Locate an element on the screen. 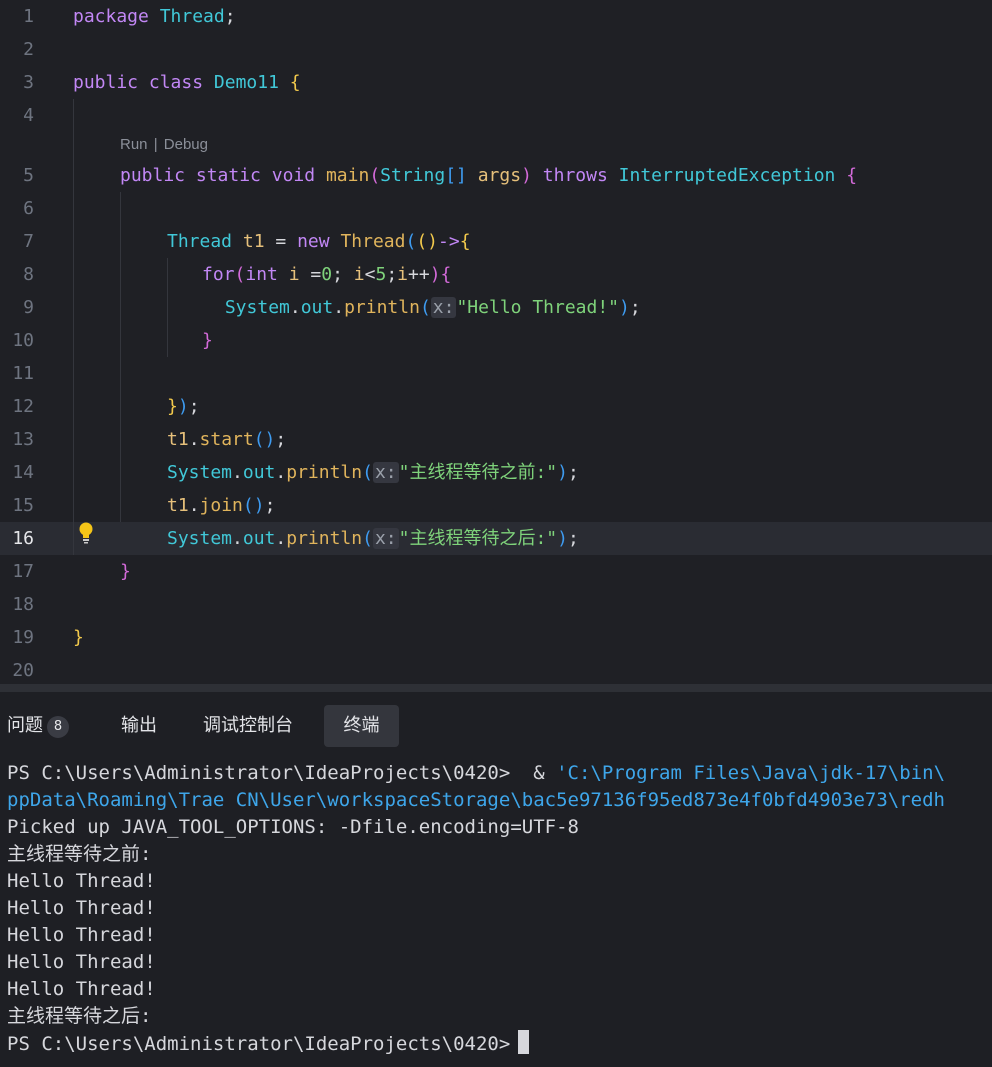 The height and width of the screenshot is (1067, 992). line-number: 14 is located at coordinates (17, 472).